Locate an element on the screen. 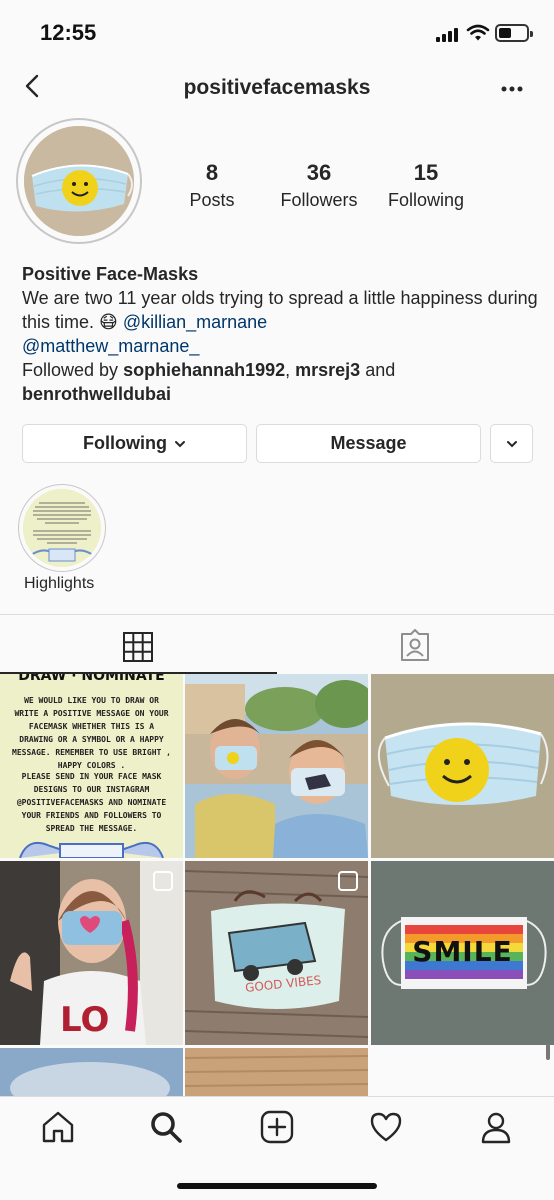 The height and width of the screenshot is (1200, 554). username-title: positivefacemasks is located at coordinates (277, 87).